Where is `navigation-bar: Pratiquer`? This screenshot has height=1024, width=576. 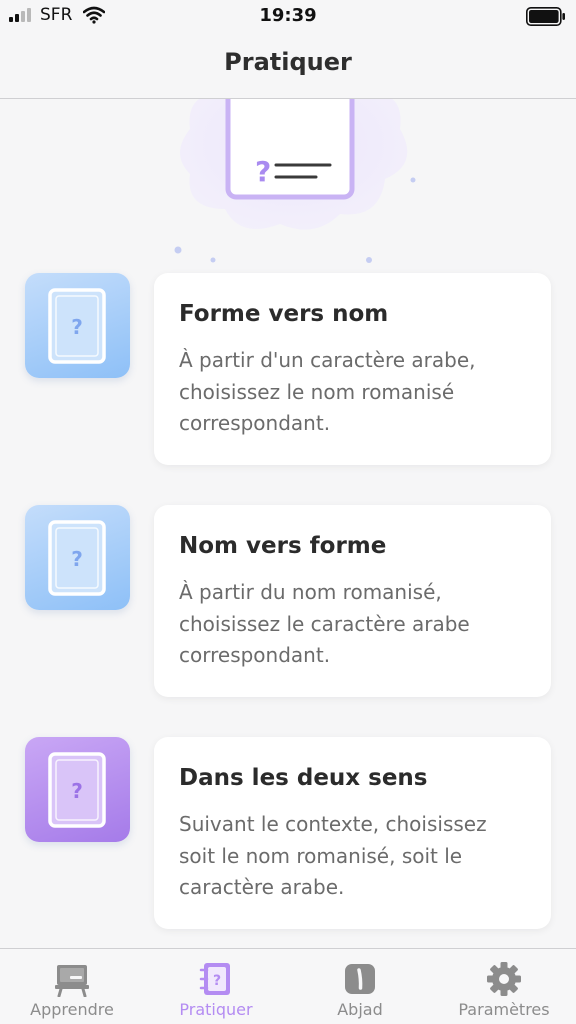 navigation-bar: Pratiquer is located at coordinates (288, 66).